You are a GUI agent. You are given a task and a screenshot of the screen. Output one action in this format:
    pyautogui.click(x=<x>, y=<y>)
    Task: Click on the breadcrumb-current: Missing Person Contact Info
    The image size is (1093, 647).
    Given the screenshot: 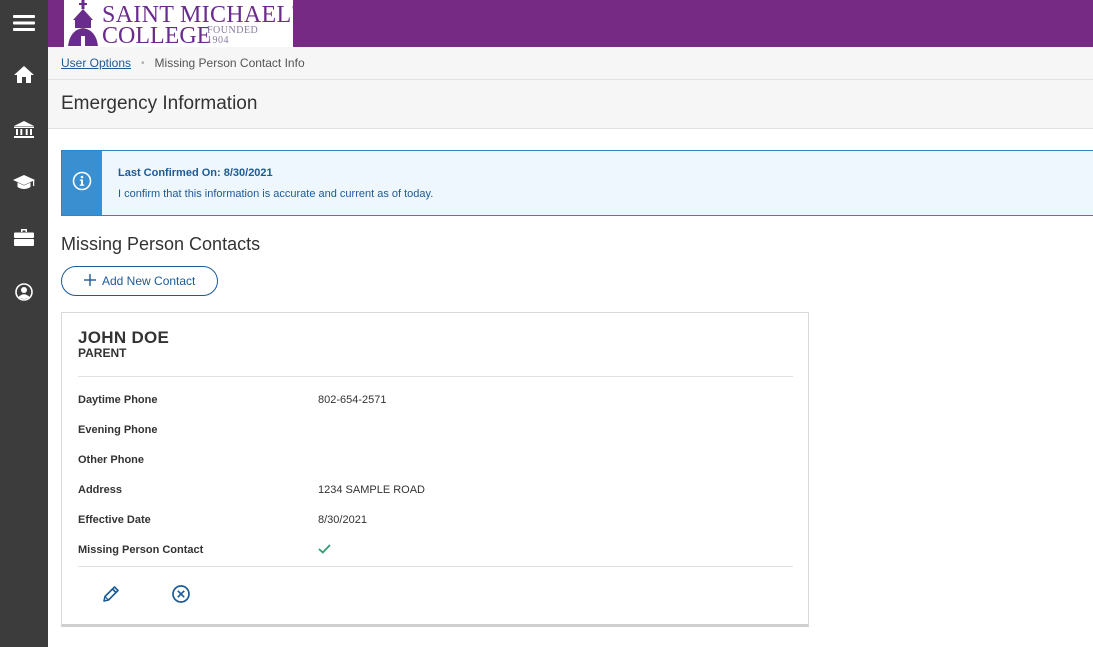 What is the action you would take?
    pyautogui.click(x=229, y=63)
    